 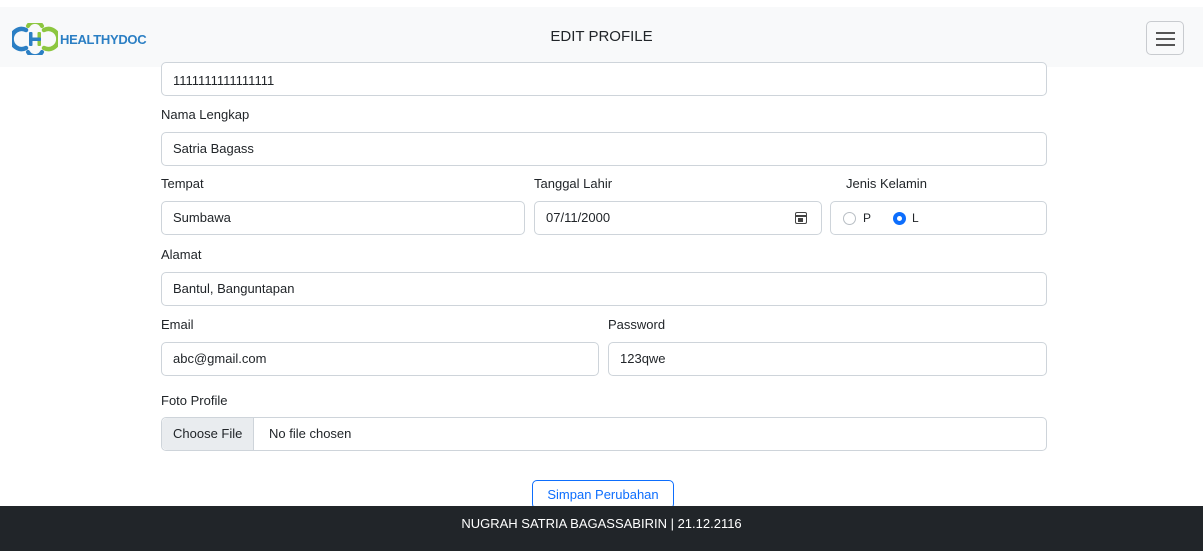 I want to click on menu-toggle-button, so click(x=1165, y=38).